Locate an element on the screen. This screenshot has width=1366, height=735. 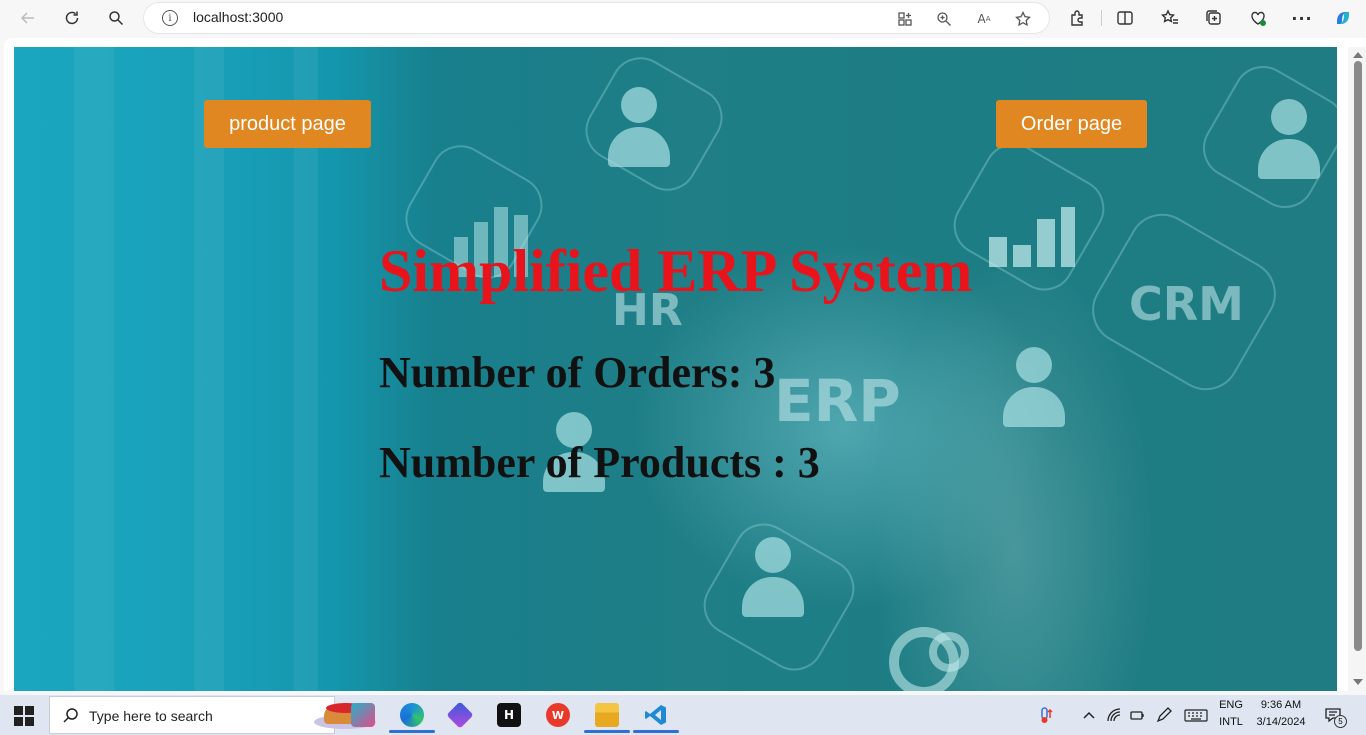
zoom-icon is located at coordinates (944, 19).